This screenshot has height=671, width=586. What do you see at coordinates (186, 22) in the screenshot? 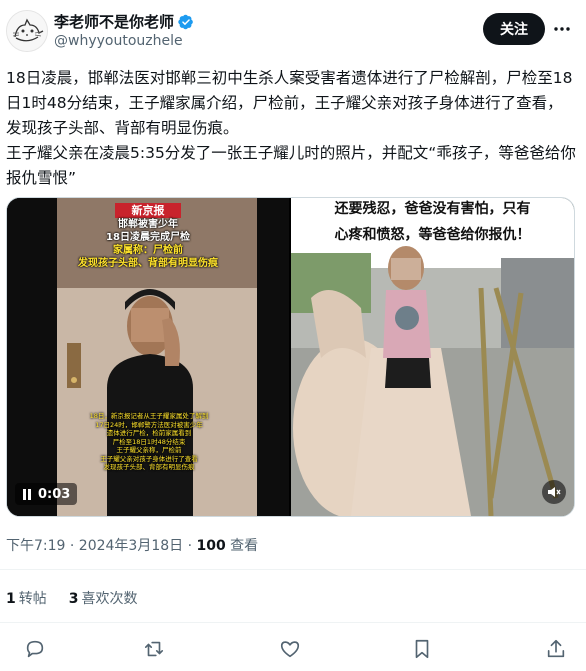
I see `verified-badge-icon` at bounding box center [186, 22].